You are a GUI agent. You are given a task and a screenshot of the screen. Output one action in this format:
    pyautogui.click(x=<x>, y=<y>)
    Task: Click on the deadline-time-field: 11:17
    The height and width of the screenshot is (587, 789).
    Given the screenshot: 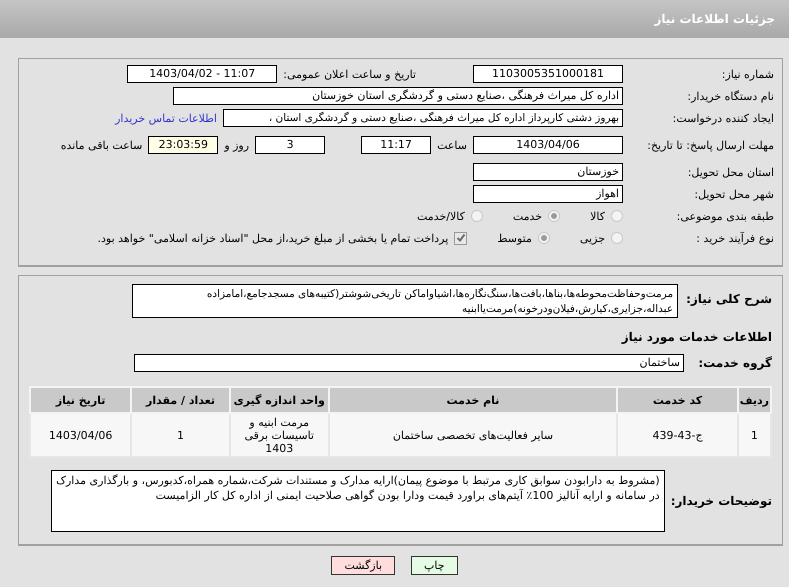 What is the action you would take?
    pyautogui.click(x=396, y=145)
    